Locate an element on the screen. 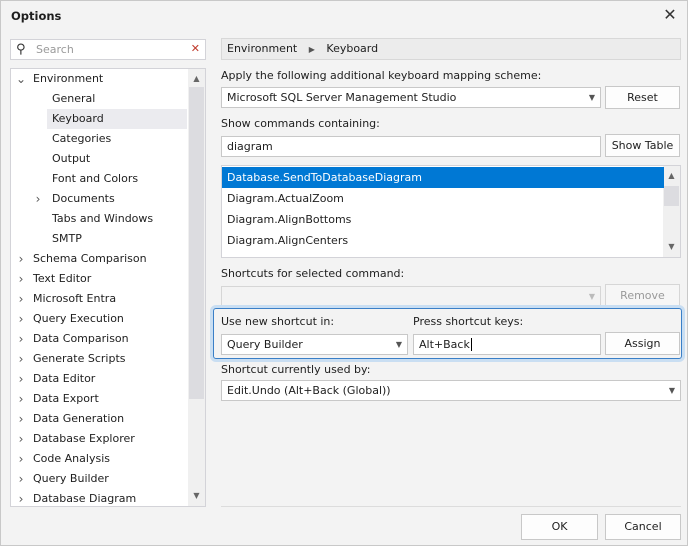 The image size is (688, 546). tree-item: › Query Execution is located at coordinates (99, 319).